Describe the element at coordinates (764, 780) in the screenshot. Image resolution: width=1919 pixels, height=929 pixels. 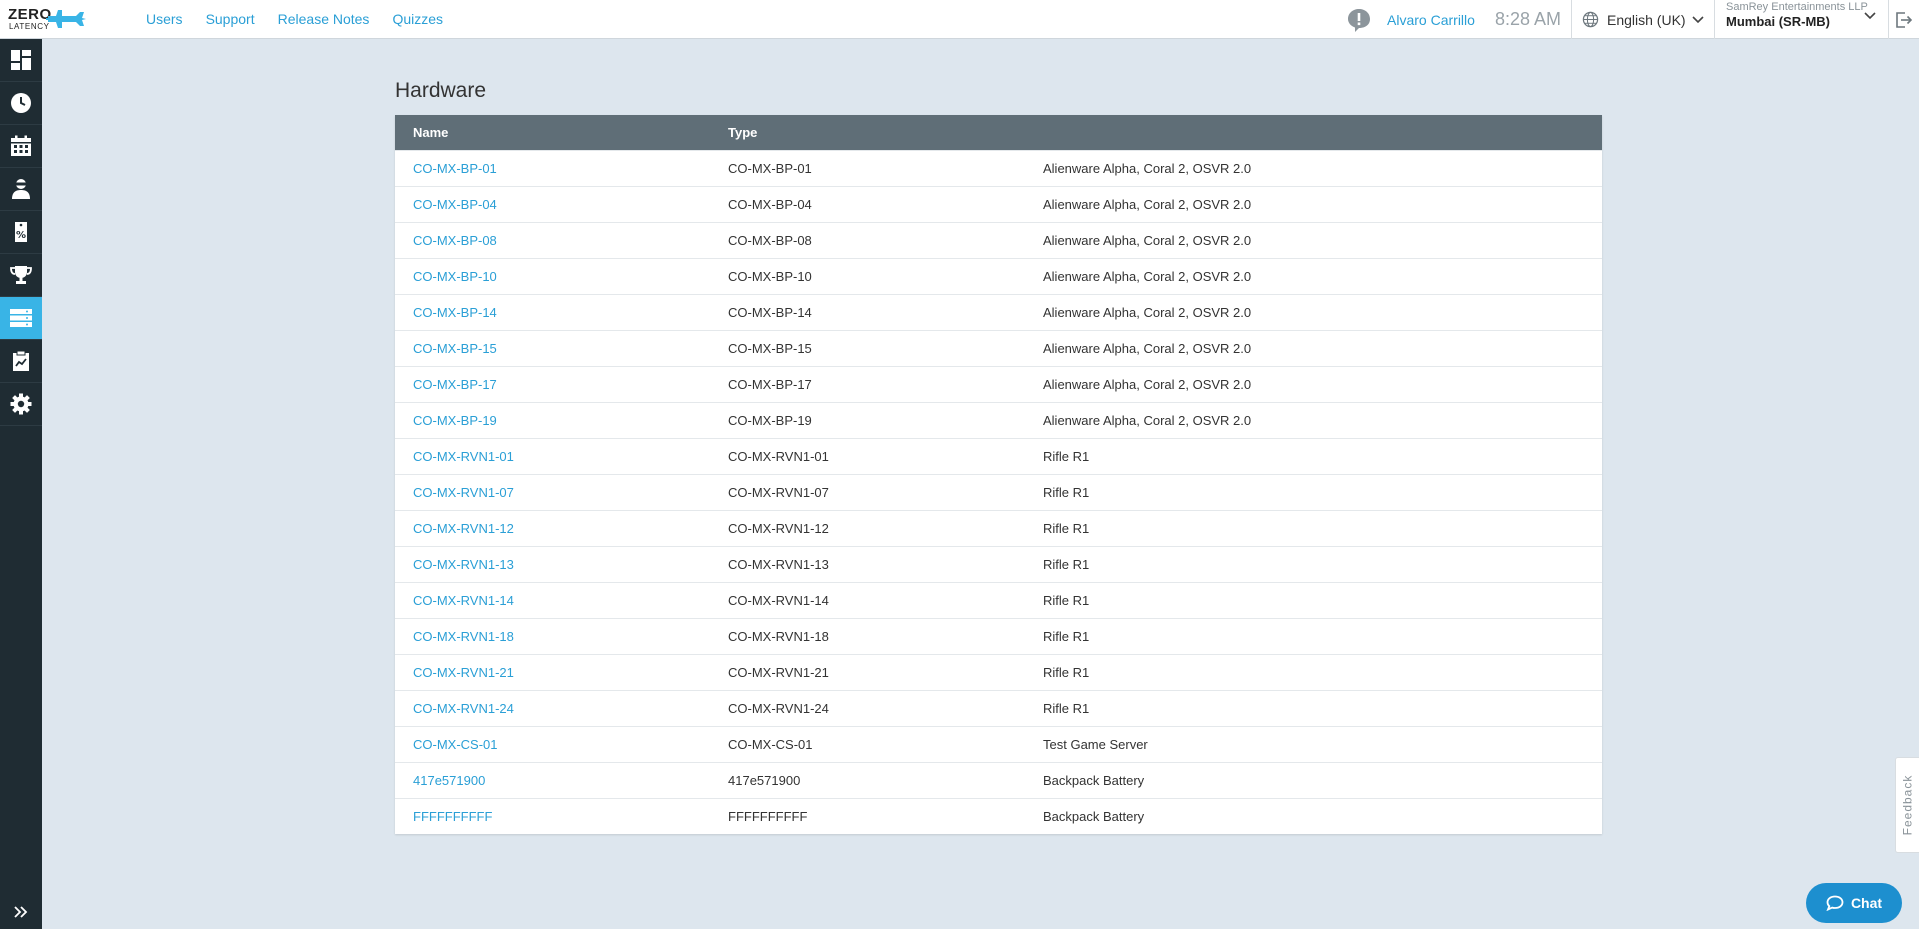
I see `hardware-type-cell: 417e571900` at that location.